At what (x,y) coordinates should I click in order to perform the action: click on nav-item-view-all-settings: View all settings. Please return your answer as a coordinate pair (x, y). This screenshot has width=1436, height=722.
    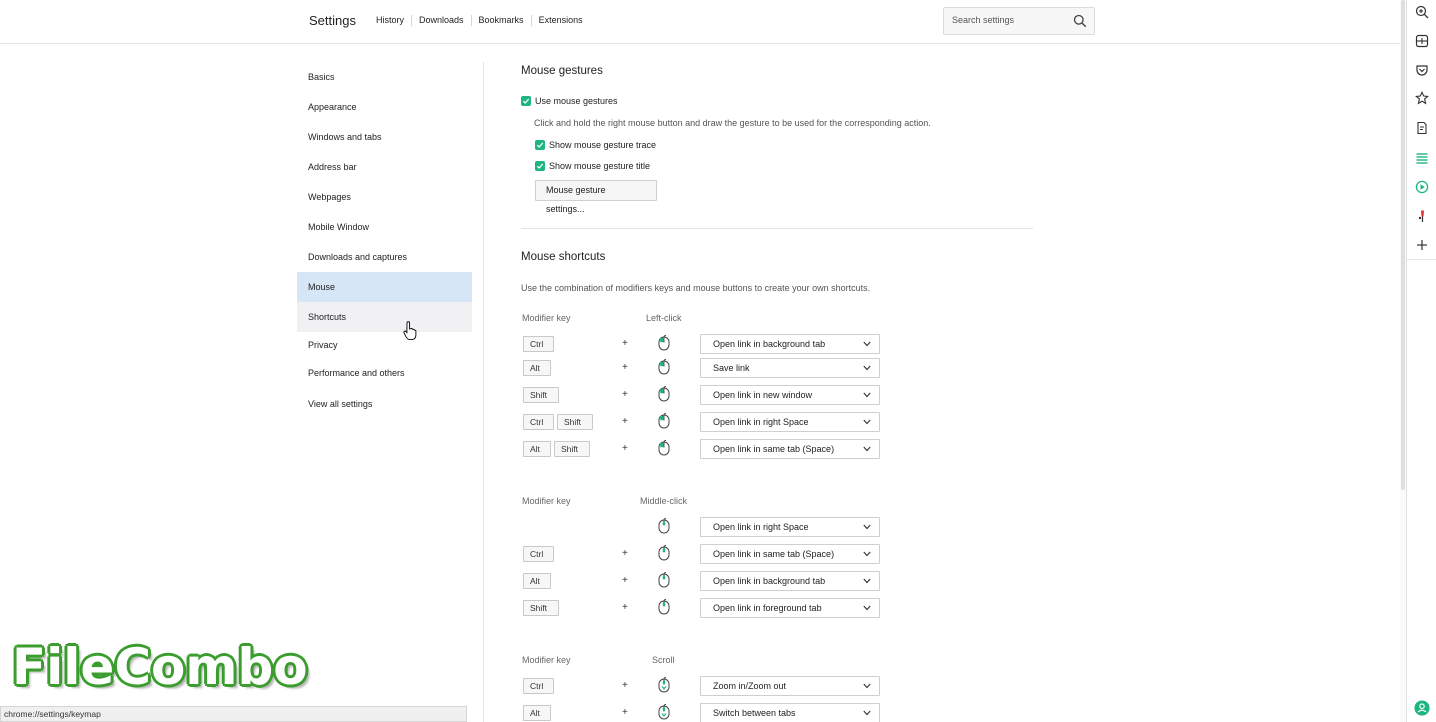
    Looking at the image, I should click on (384, 404).